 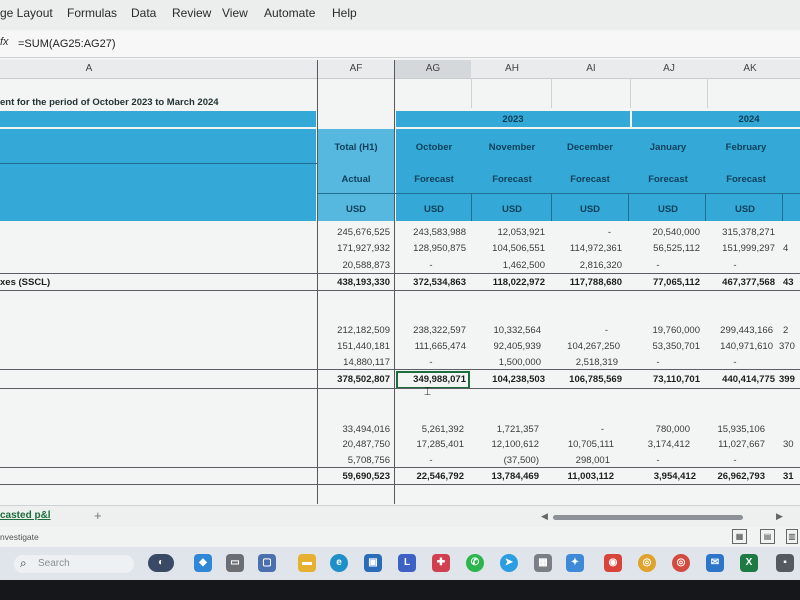 I want to click on table-cell: 104,267,250, so click(x=586, y=346).